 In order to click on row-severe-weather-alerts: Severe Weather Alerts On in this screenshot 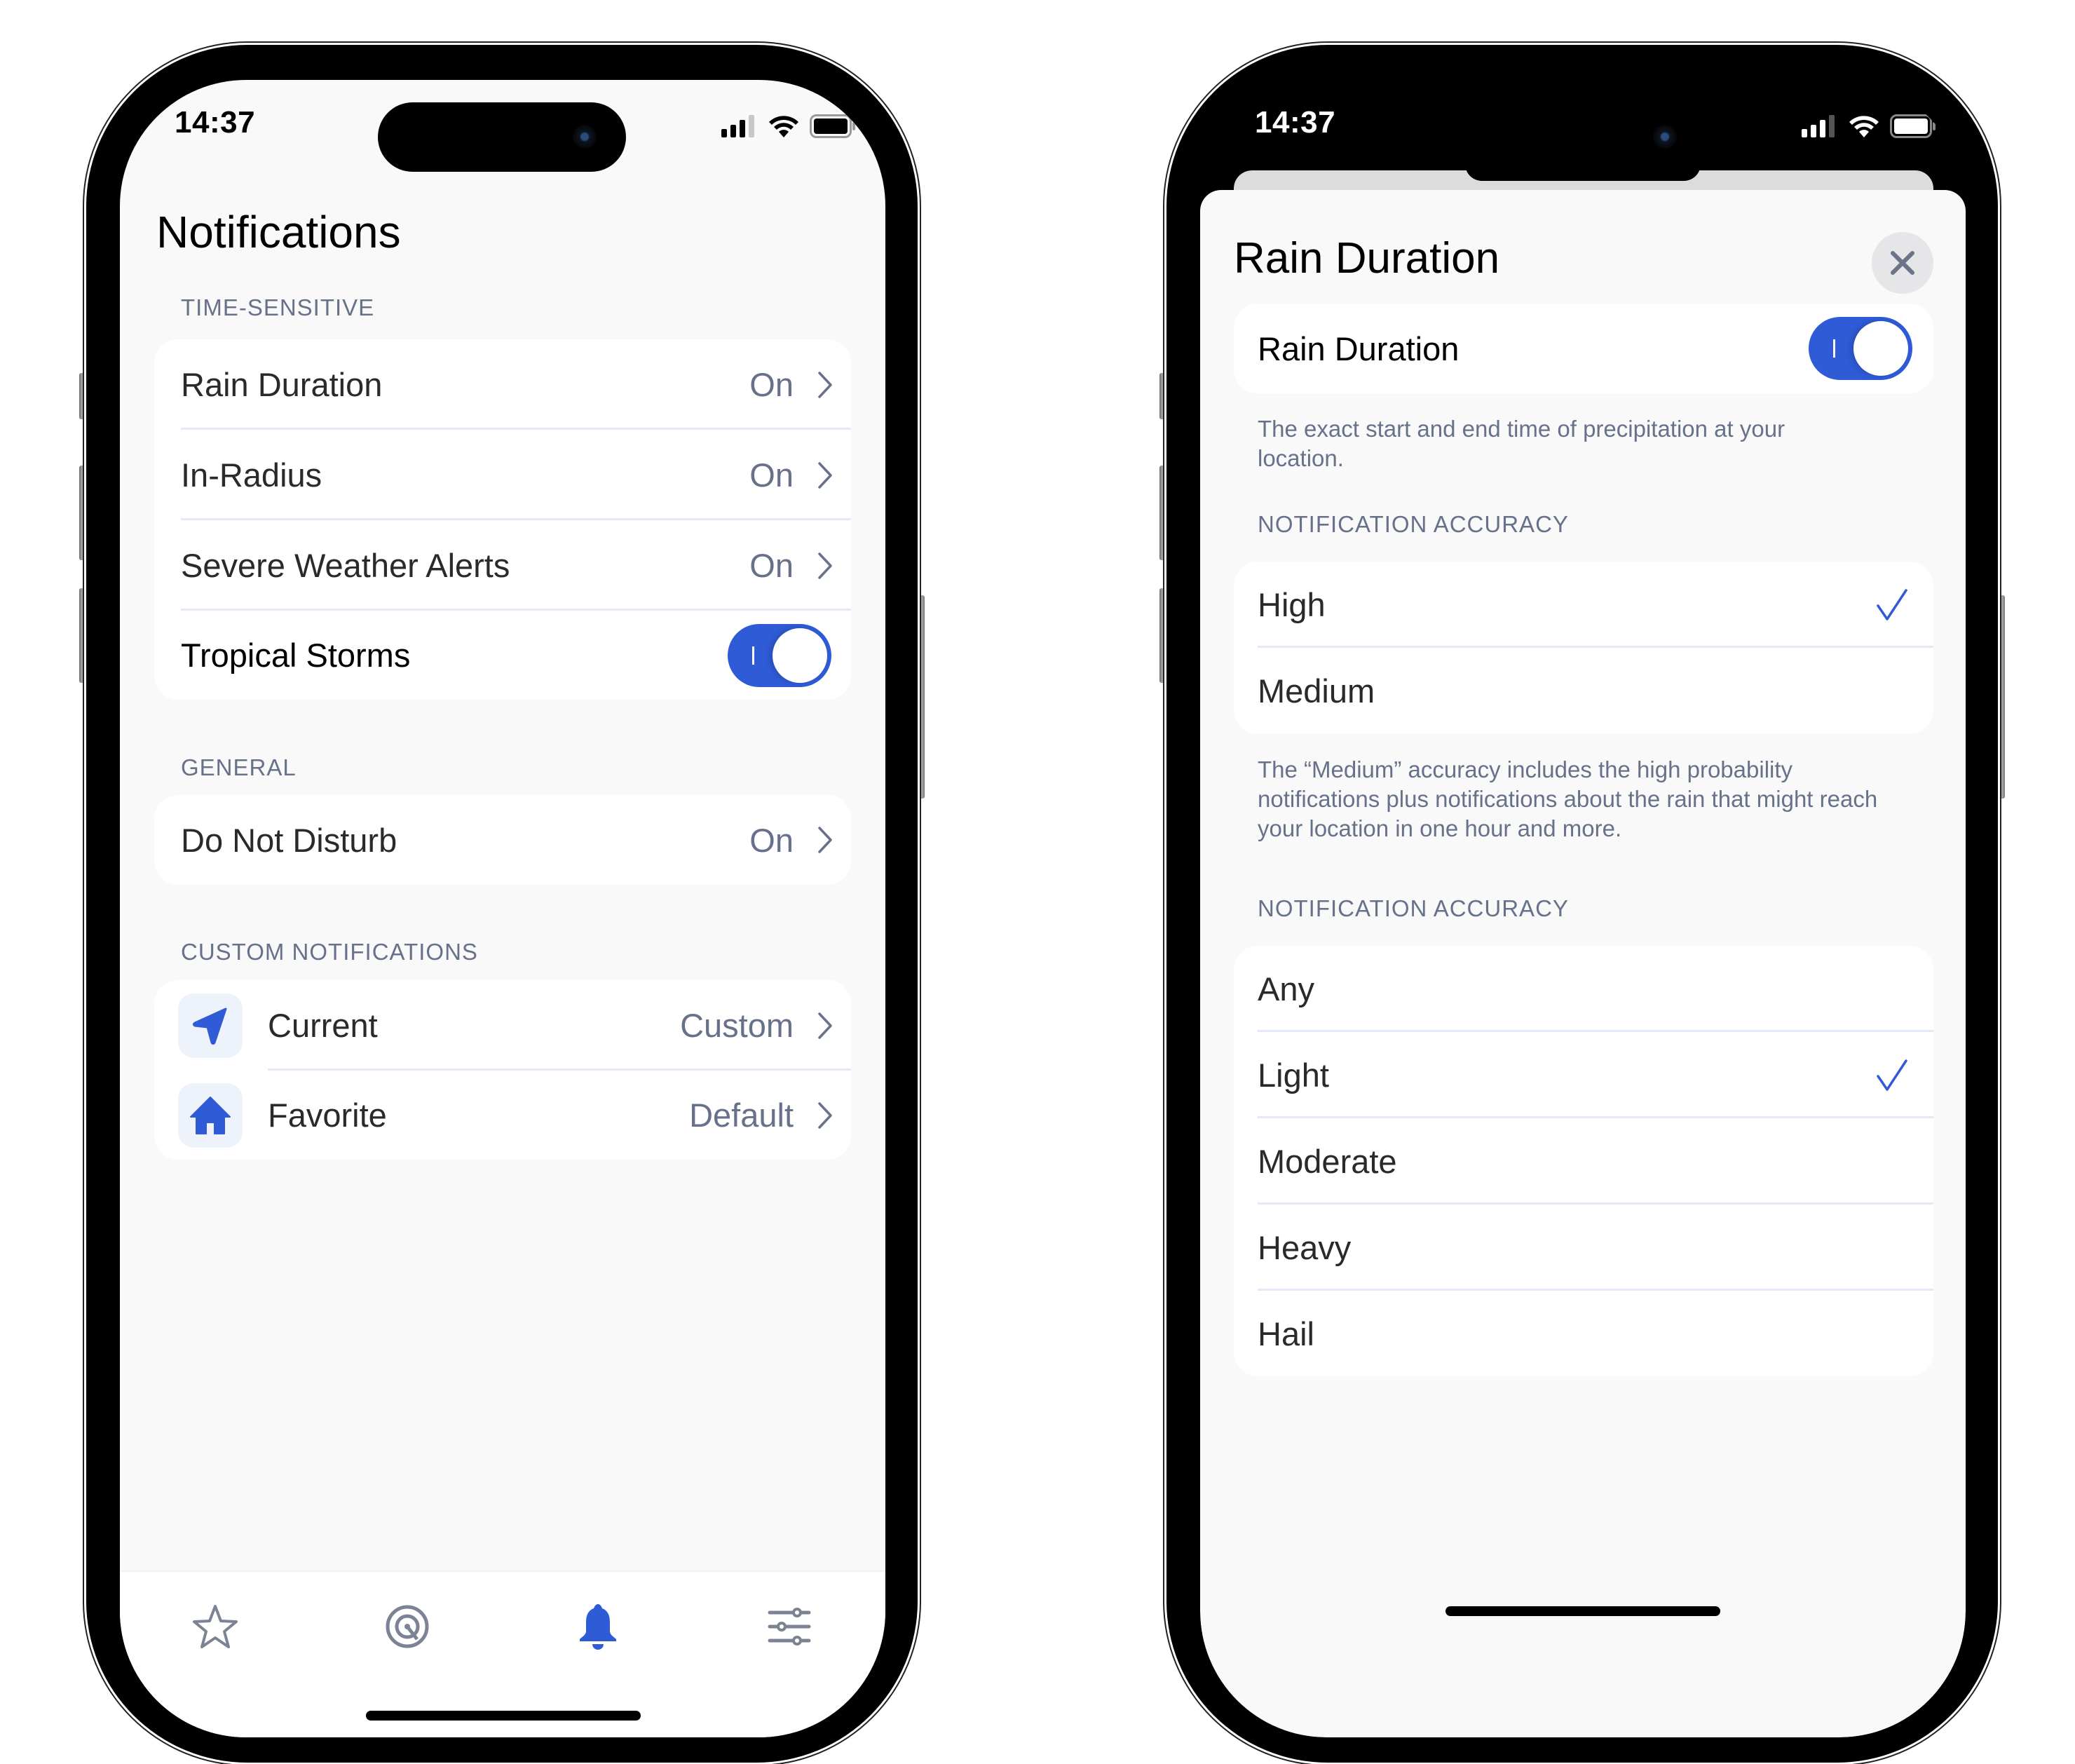, I will do `click(502, 566)`.